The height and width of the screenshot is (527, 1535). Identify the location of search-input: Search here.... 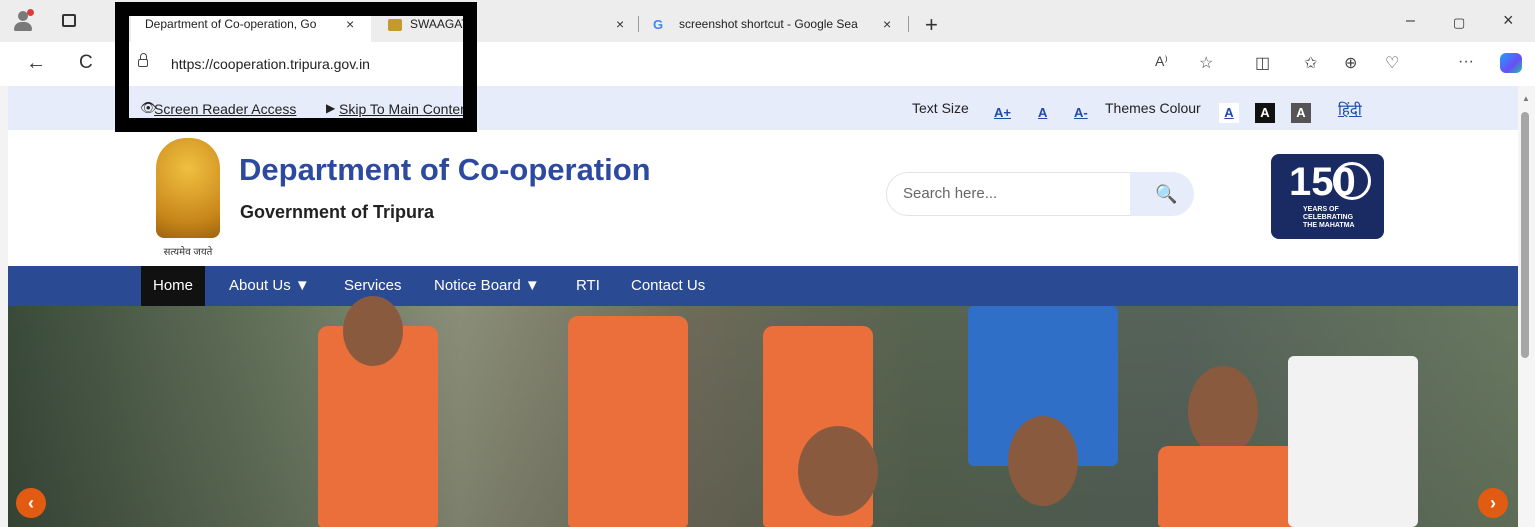
(1009, 194).